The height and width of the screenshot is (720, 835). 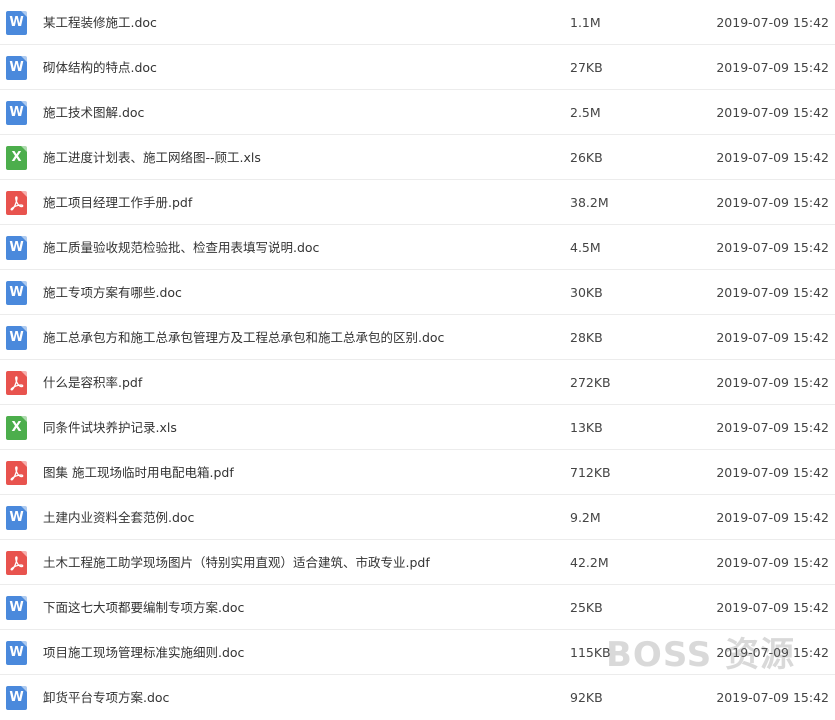 What do you see at coordinates (417, 67) in the screenshot?
I see `file-row: W 砌体结构的特点.doc 27KB 2019-07-09 15:42` at bounding box center [417, 67].